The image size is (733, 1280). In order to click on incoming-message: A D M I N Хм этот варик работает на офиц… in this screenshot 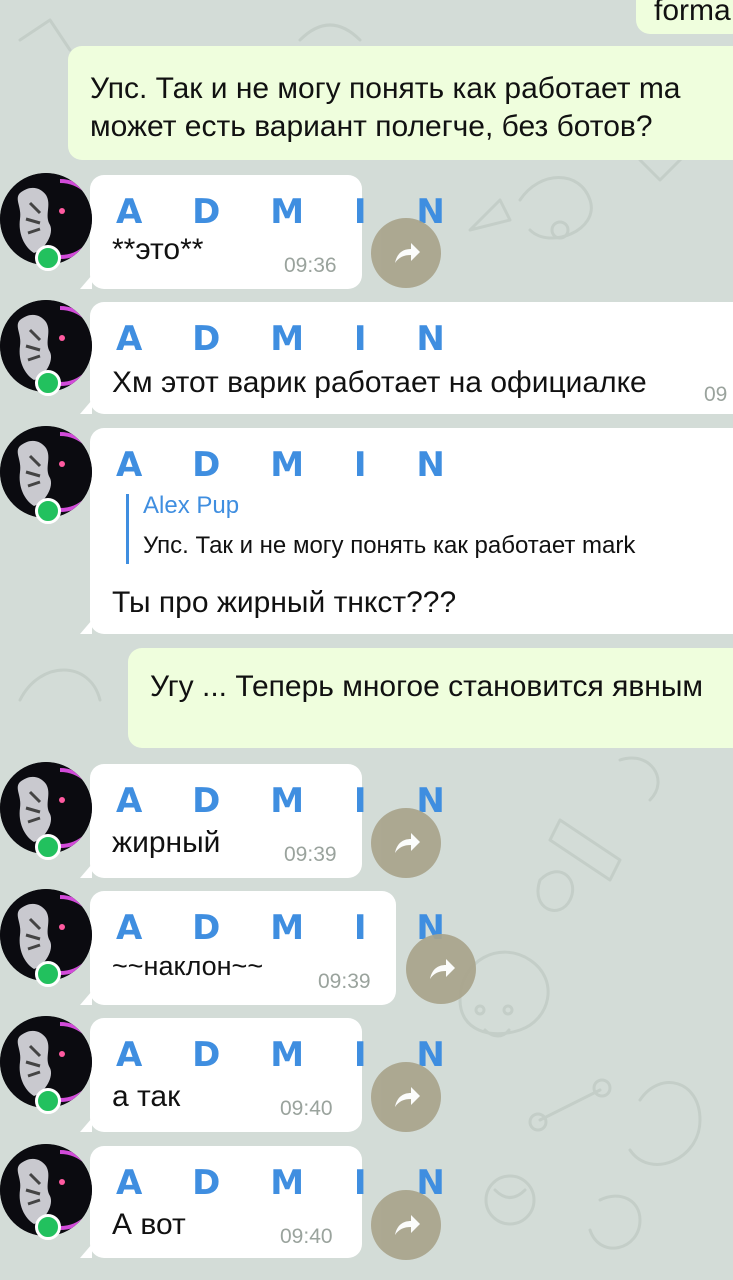, I will do `click(366, 357)`.